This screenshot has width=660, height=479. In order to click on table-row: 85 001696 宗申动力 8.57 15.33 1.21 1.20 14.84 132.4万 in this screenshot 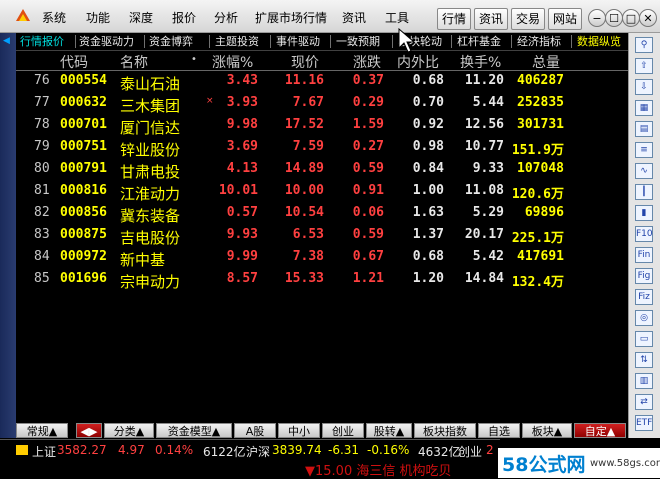, I will do `click(322, 282)`.